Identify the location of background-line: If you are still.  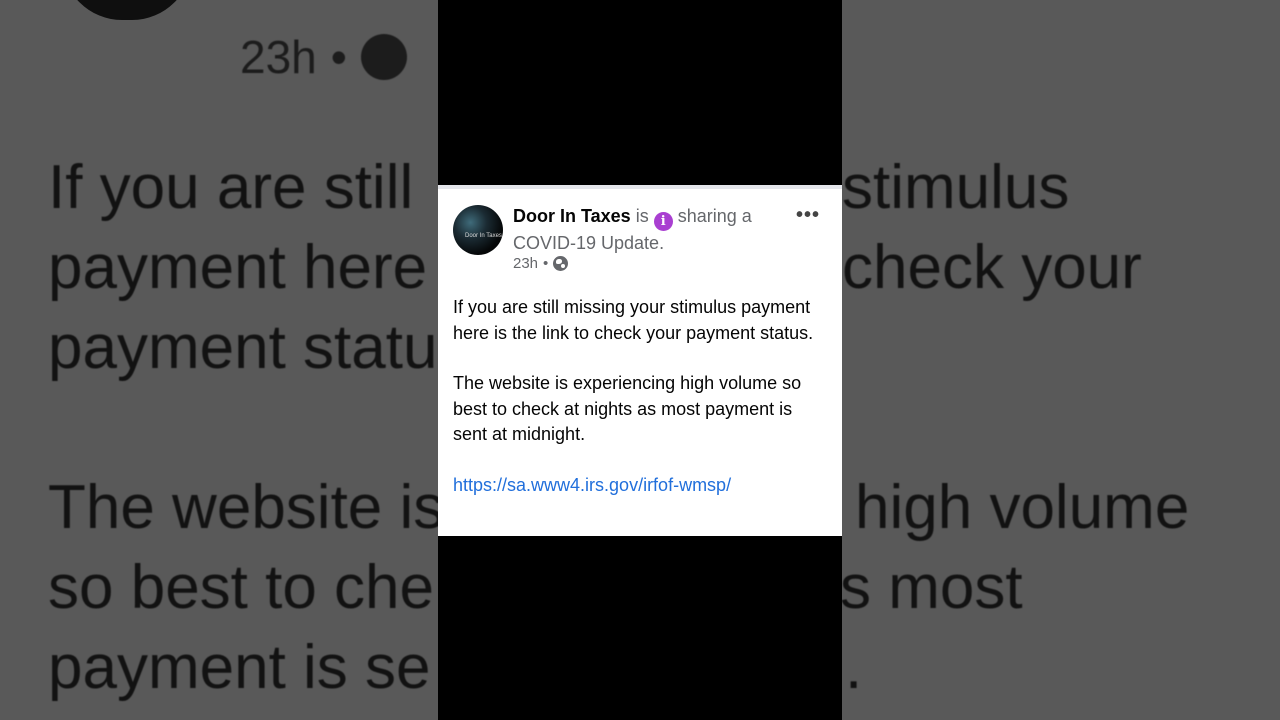
(231, 187).